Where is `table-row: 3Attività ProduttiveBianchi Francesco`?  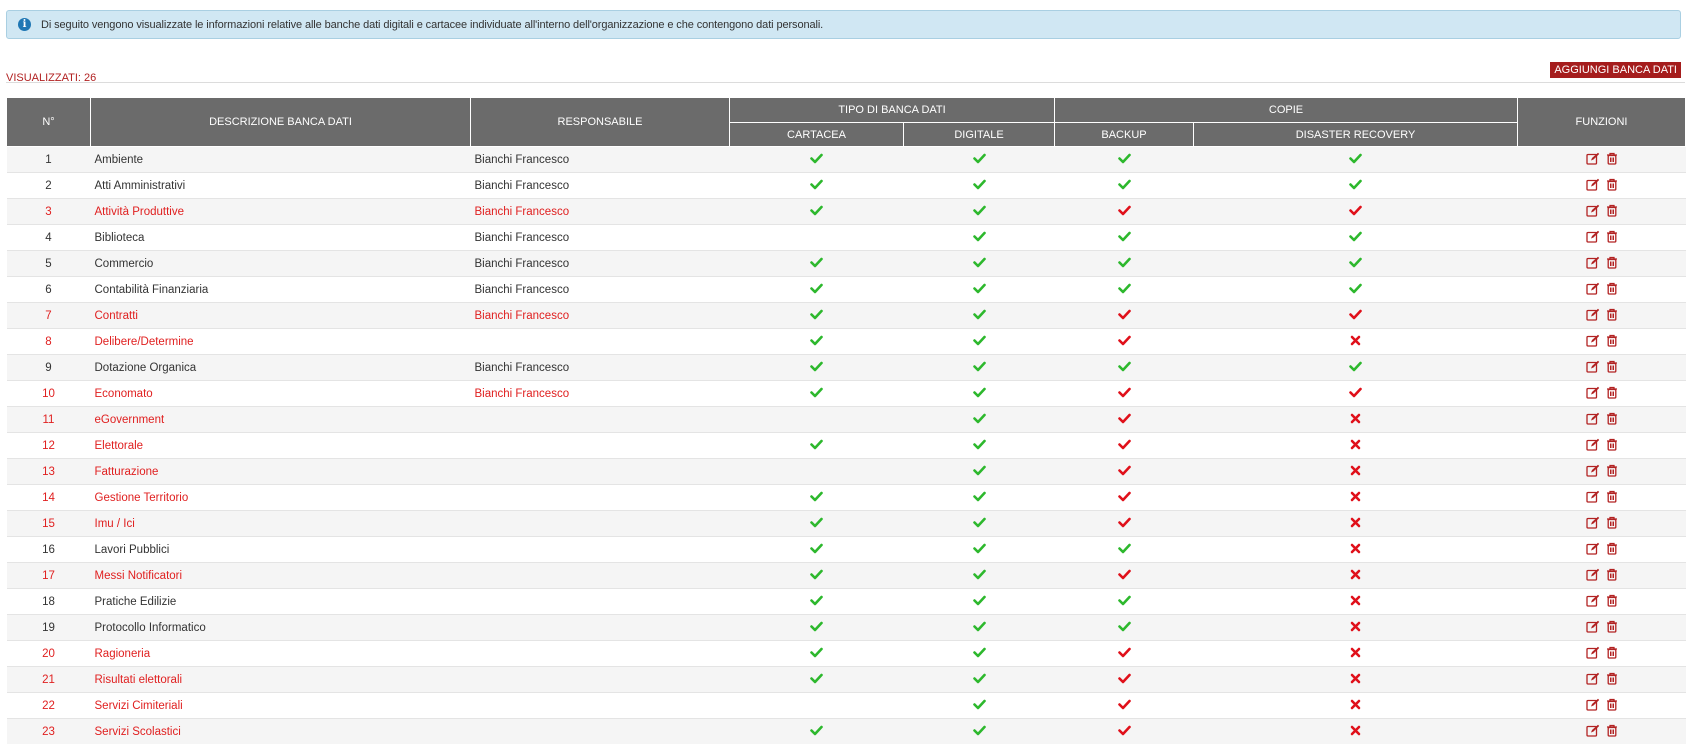
table-row: 3Attività ProduttiveBianchi Francesco is located at coordinates (846, 212).